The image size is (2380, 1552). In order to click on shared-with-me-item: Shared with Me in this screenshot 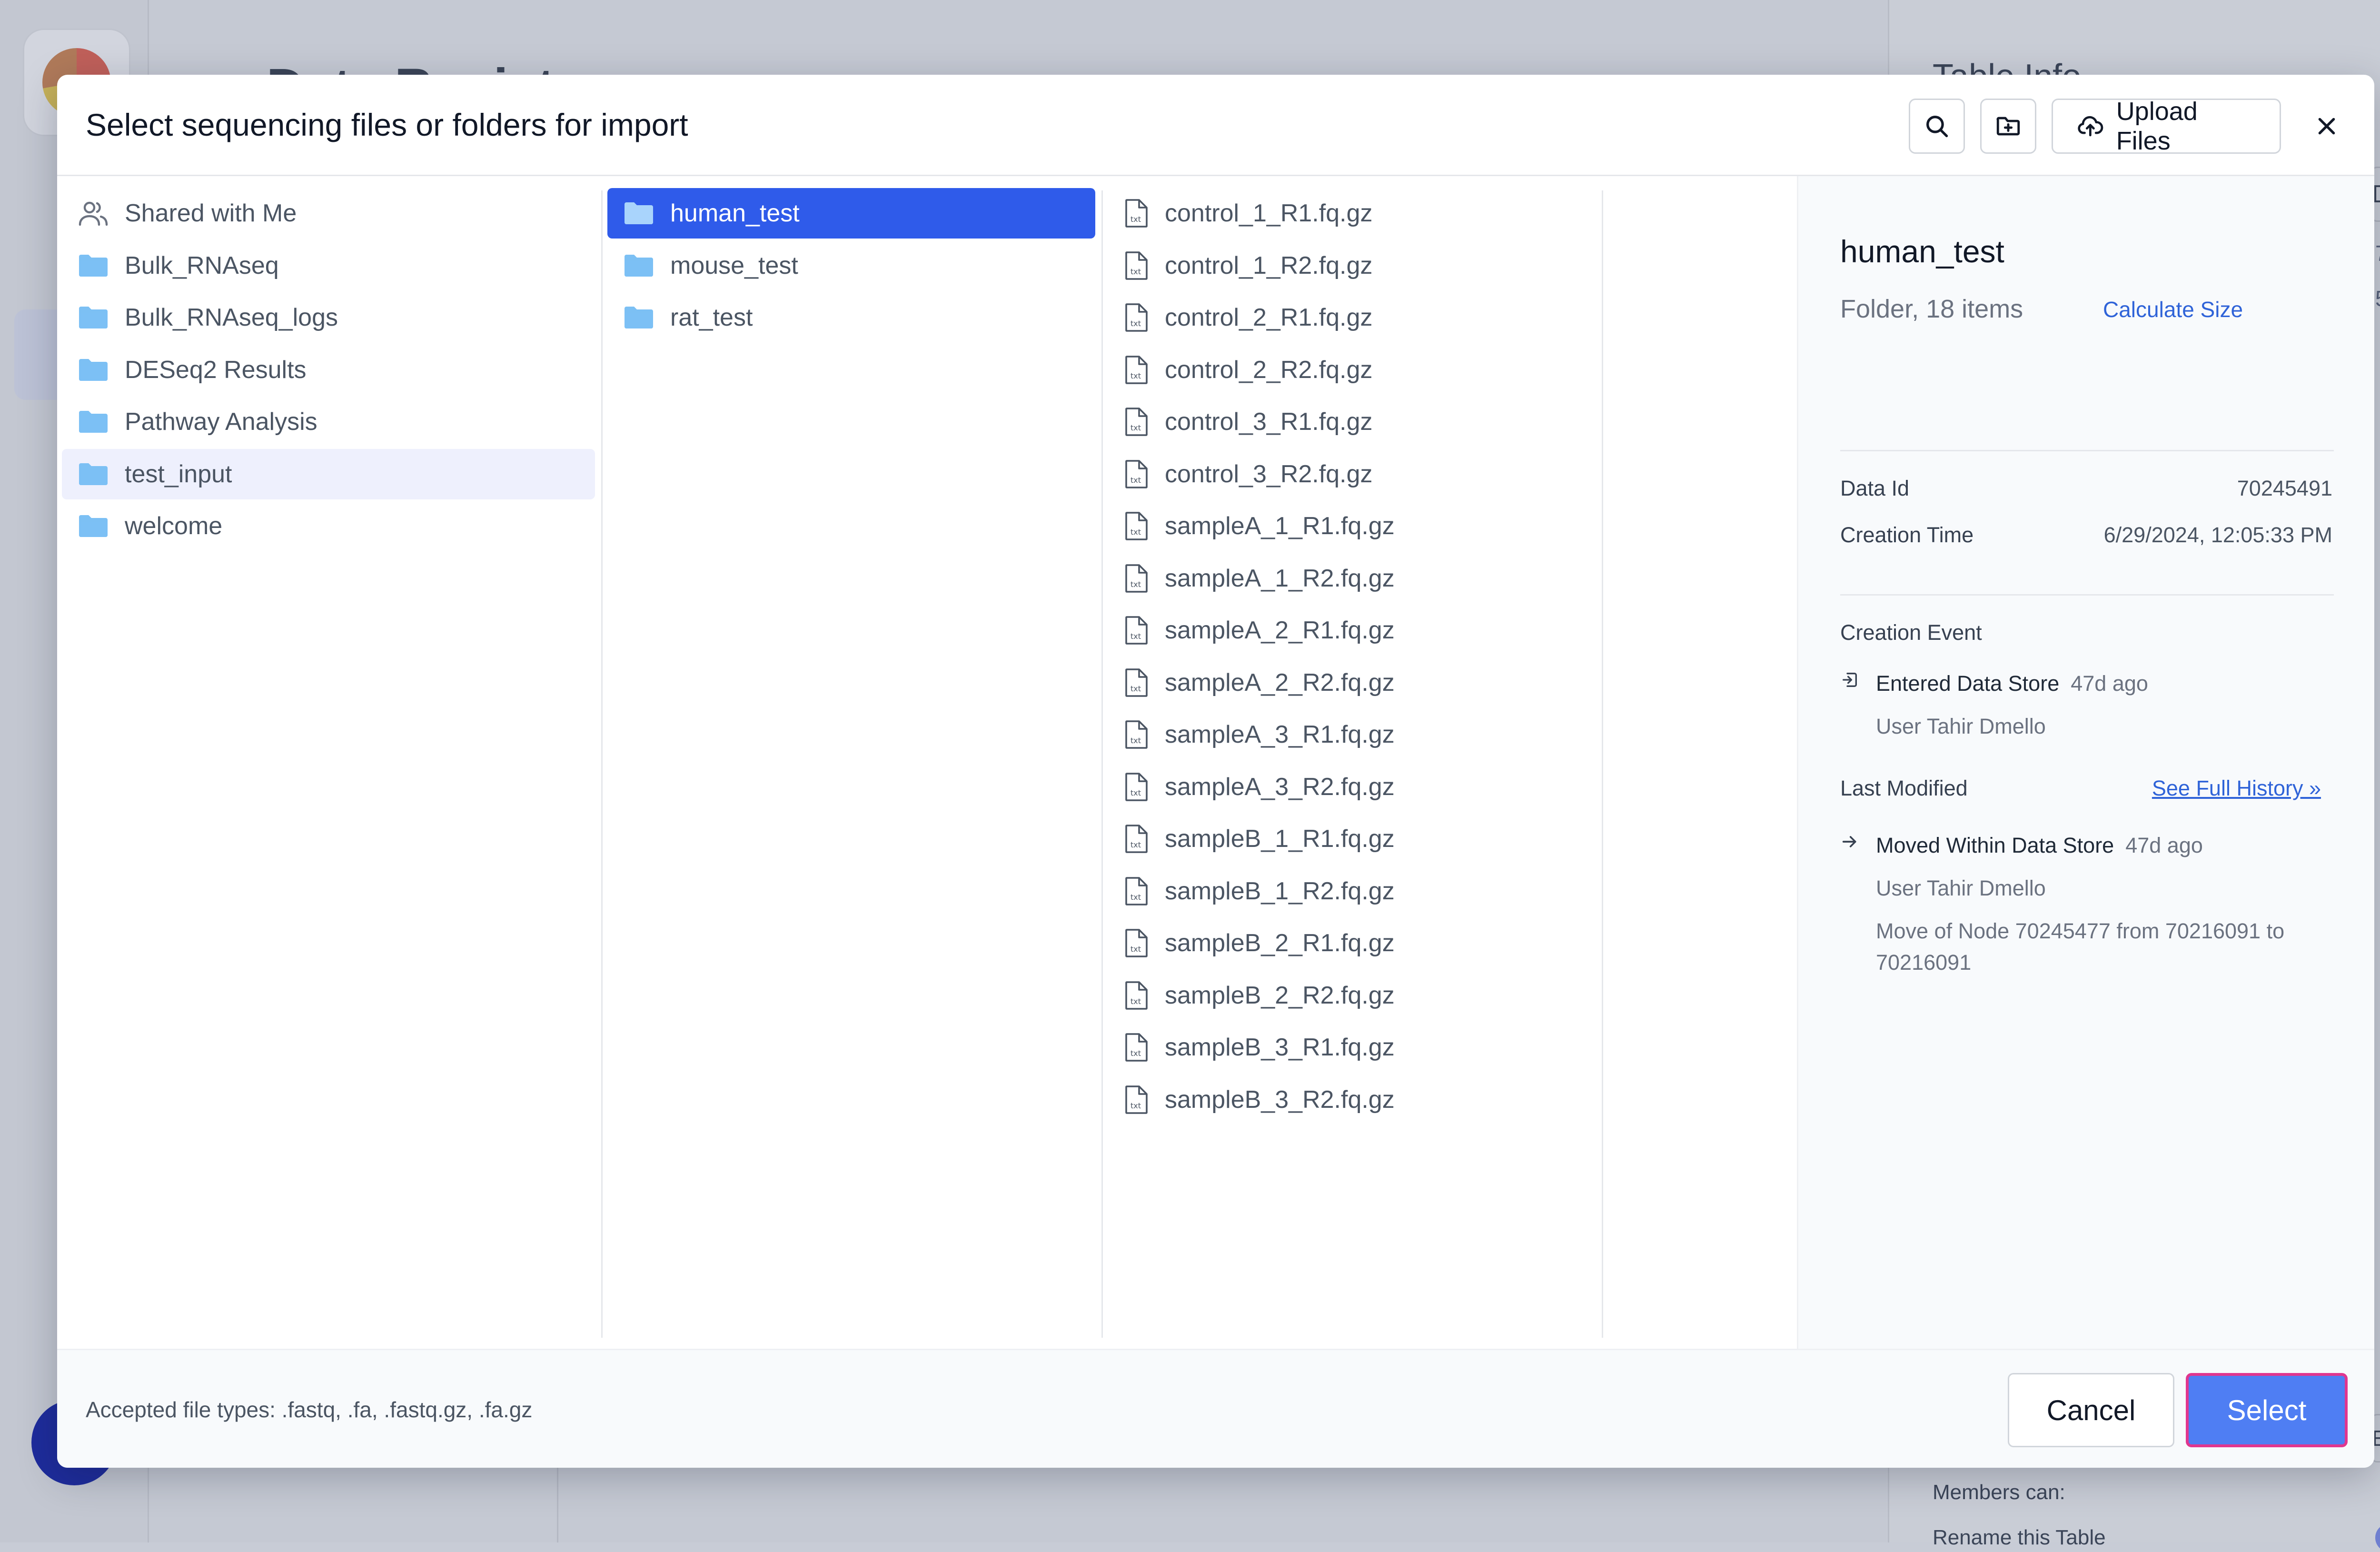, I will do `click(328, 213)`.